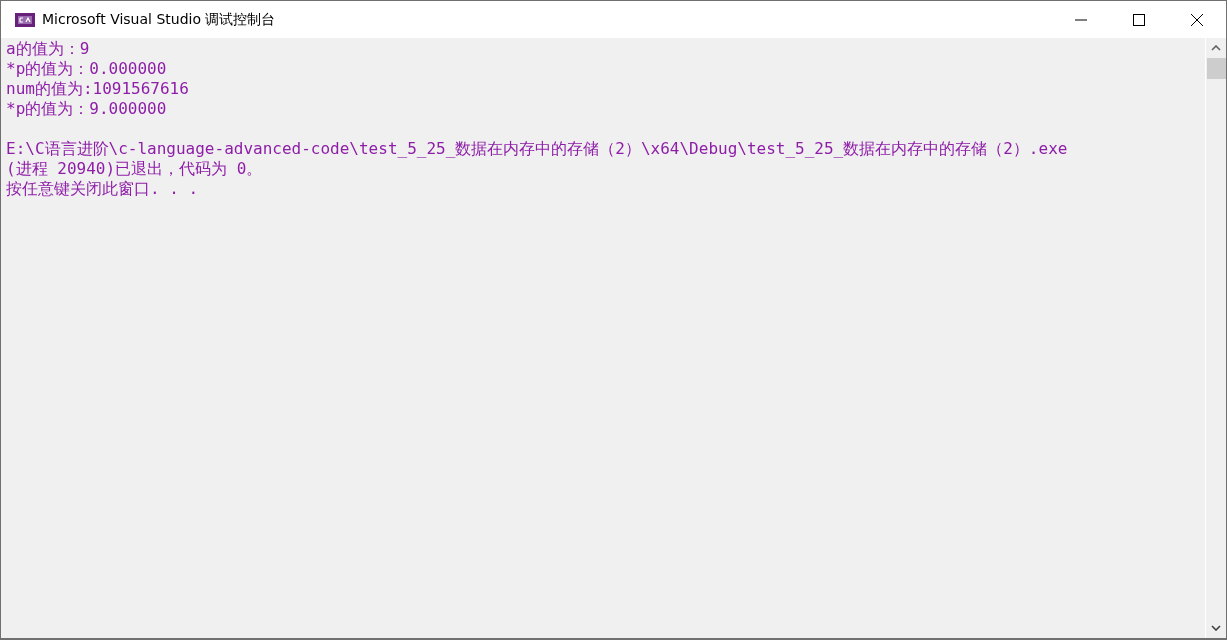  I want to click on scroll-down-icon, so click(1216, 628).